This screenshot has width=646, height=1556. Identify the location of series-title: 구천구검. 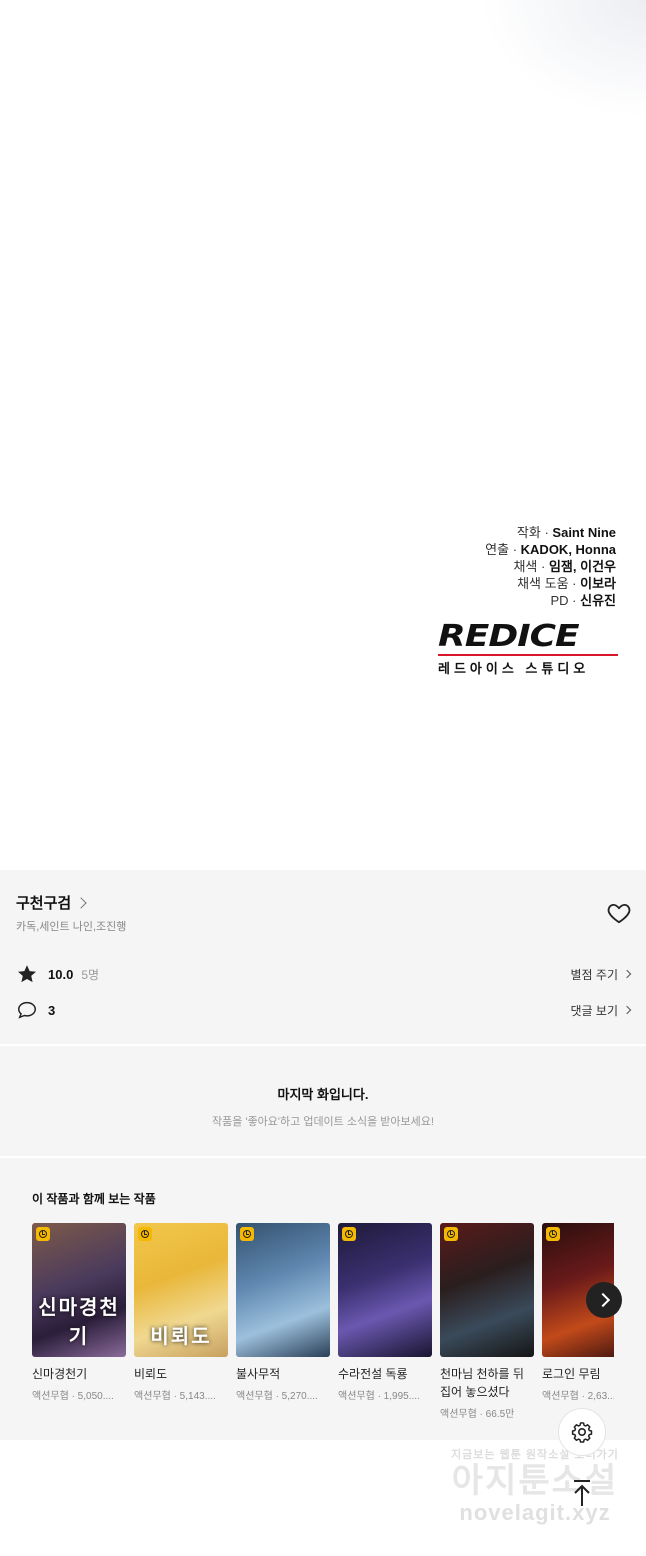
(44, 903).